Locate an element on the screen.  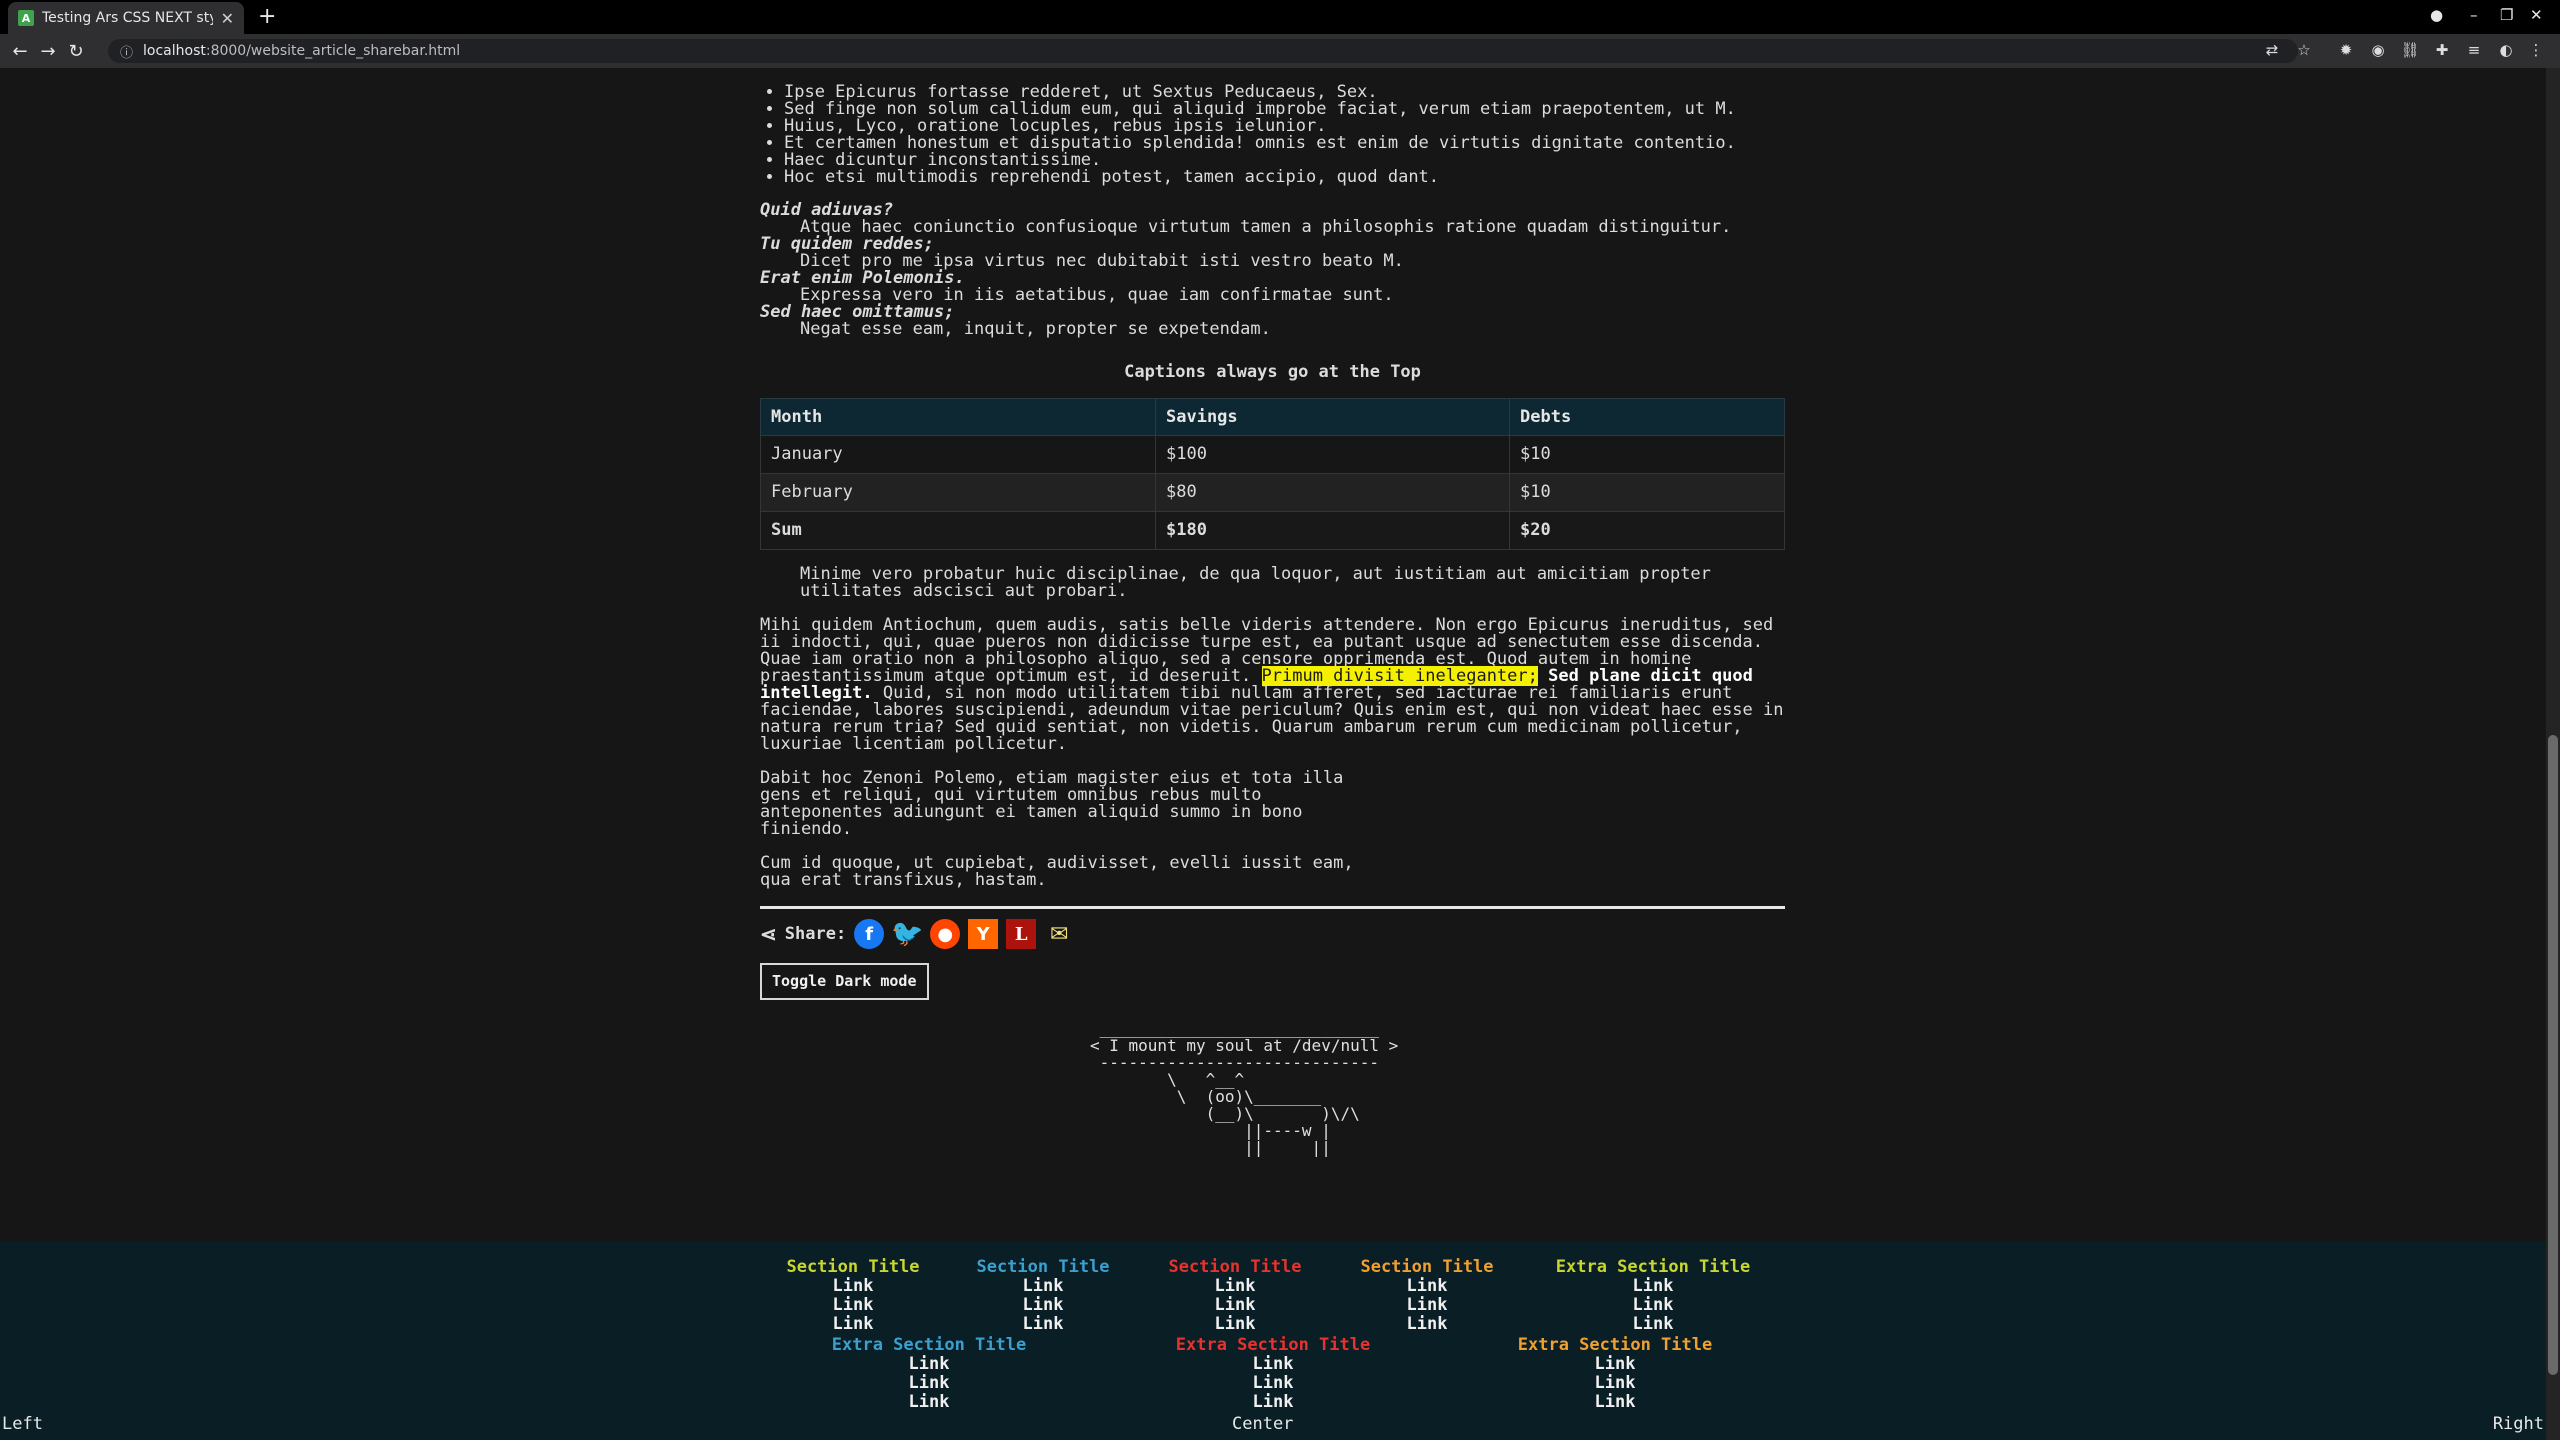
extension-gear-icon: ✹ is located at coordinates (2346, 51).